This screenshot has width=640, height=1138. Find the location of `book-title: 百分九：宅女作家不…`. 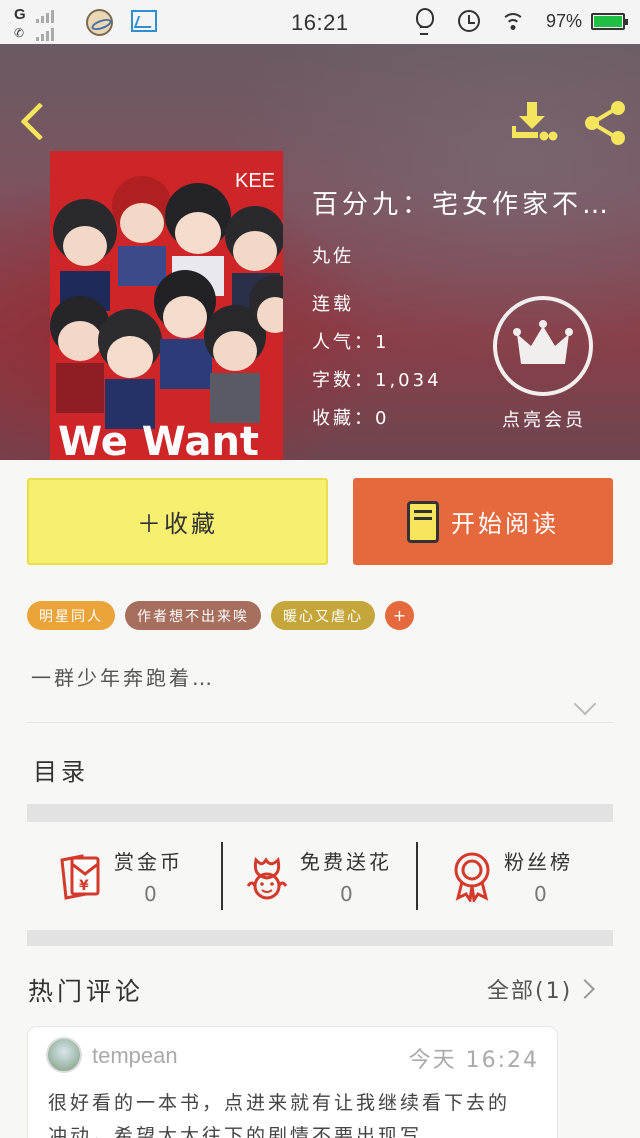

book-title: 百分九：宅女作家不… is located at coordinates (462, 205).